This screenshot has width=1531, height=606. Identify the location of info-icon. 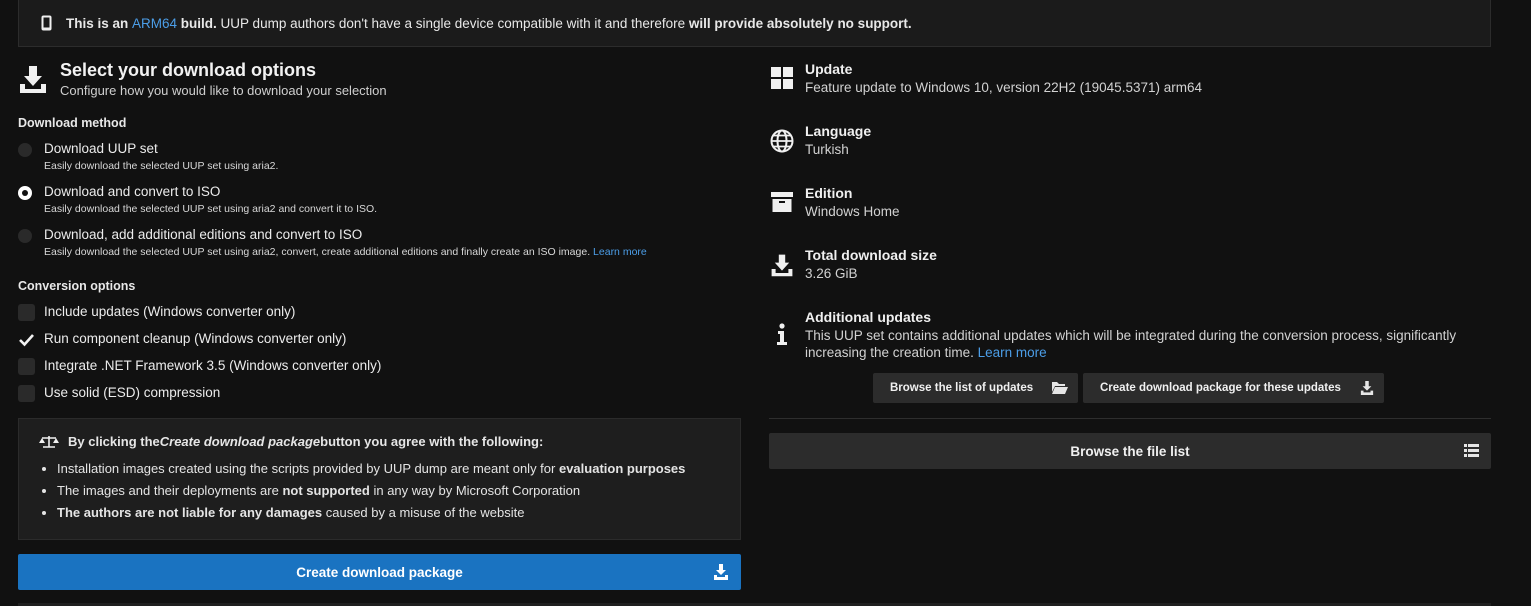
(782, 334).